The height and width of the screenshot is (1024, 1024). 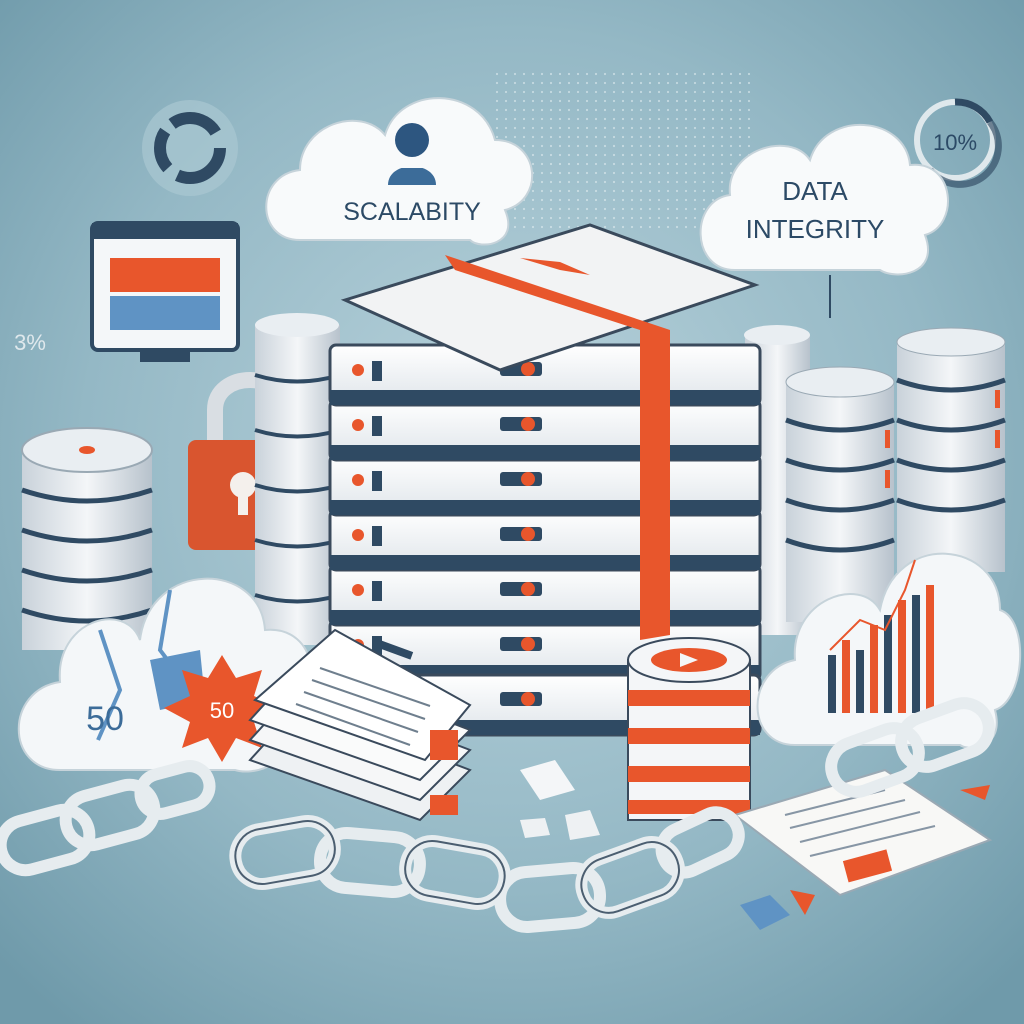 I want to click on scalability-label: SCALABITY, so click(x=412, y=212).